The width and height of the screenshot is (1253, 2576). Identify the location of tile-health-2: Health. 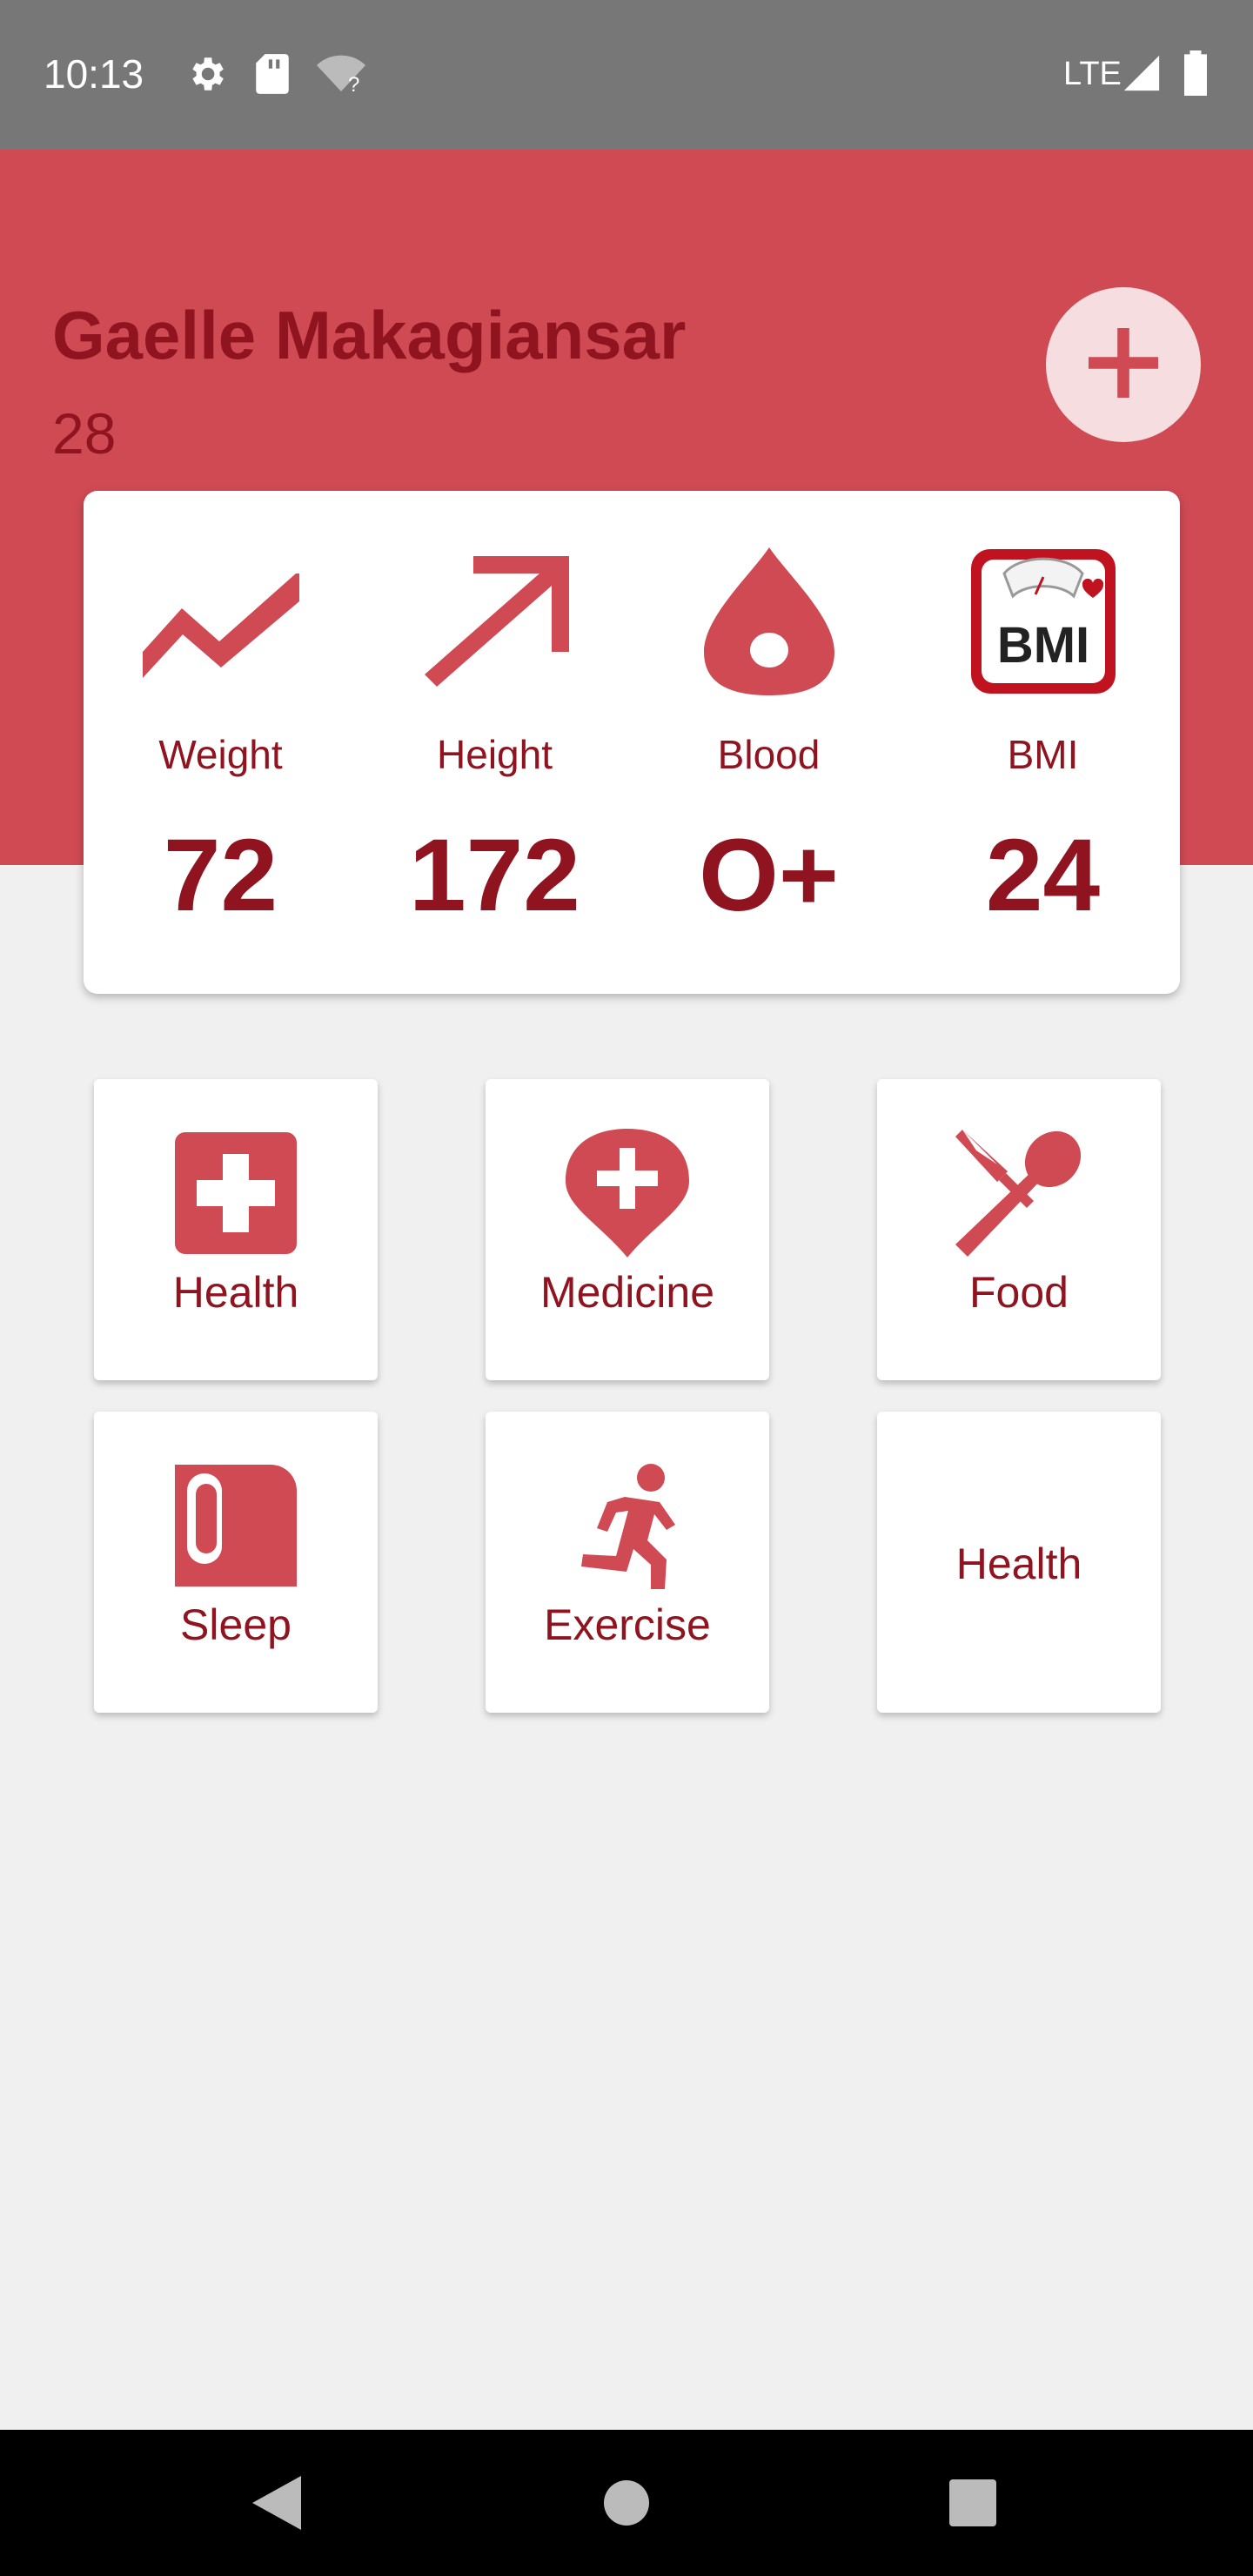
(1019, 1562).